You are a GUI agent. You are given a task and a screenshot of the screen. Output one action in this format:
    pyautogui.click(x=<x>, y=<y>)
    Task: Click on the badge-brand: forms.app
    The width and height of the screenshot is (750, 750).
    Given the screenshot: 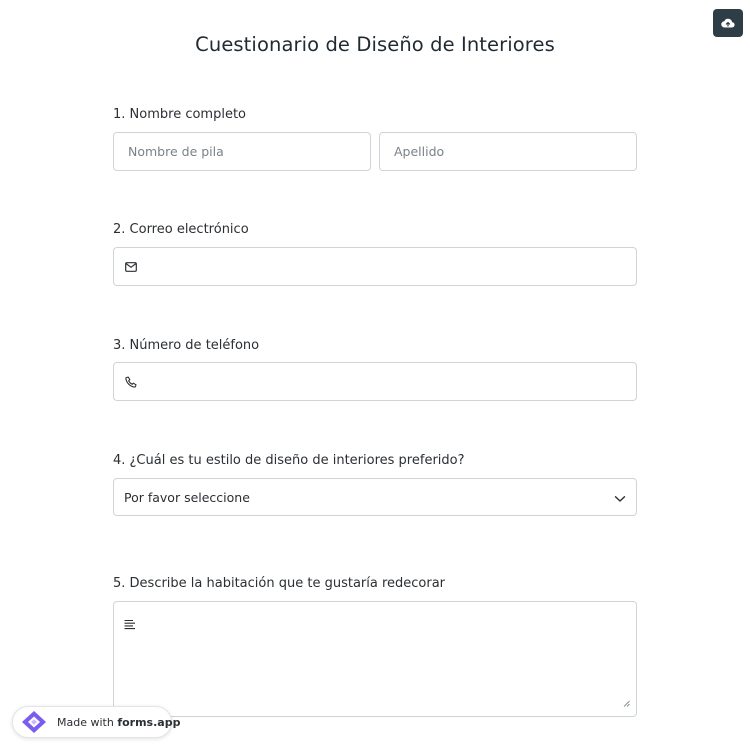 What is the action you would take?
    pyautogui.click(x=149, y=722)
    